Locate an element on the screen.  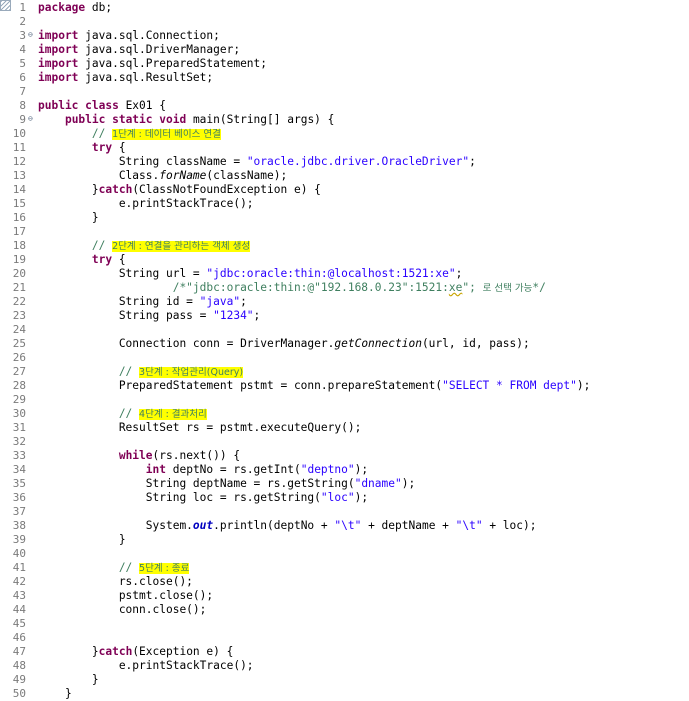
code-line: 50 } is located at coordinates (344, 694).